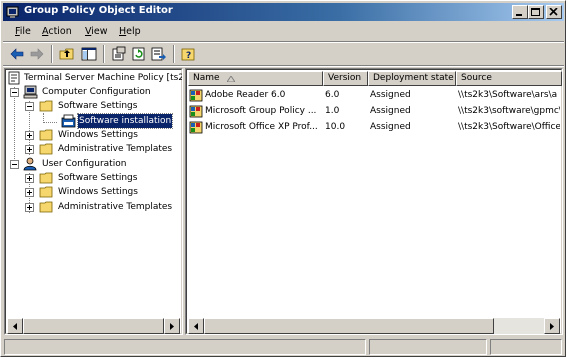 The image size is (566, 357). What do you see at coordinates (69, 121) in the screenshot?
I see `software-installation-icon` at bounding box center [69, 121].